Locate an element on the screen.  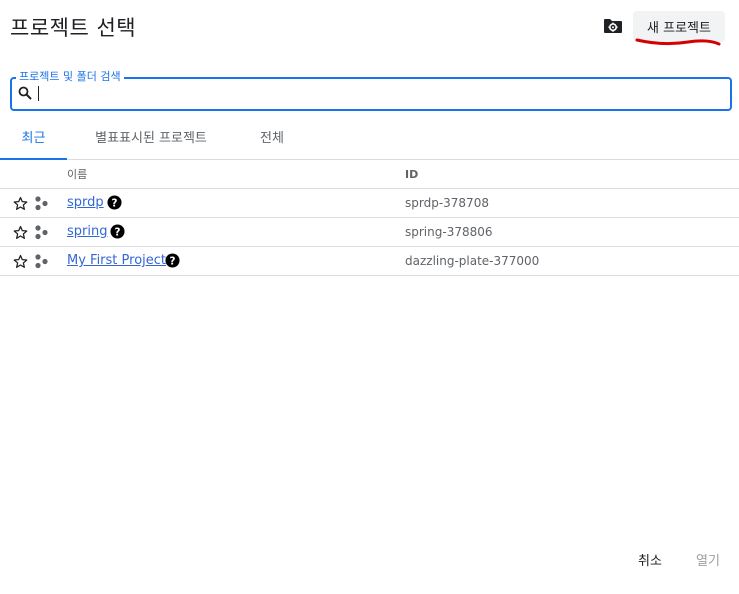
create-folder-icon is located at coordinates (613, 26).